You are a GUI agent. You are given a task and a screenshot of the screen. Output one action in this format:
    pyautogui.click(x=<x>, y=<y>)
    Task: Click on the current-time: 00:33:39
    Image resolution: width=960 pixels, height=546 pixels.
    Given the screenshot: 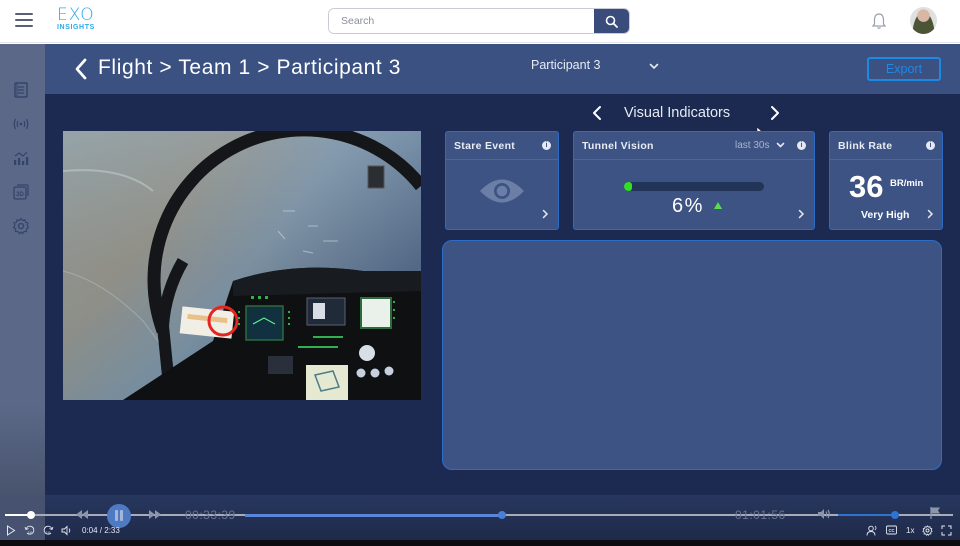 What is the action you would take?
    pyautogui.click(x=210, y=515)
    